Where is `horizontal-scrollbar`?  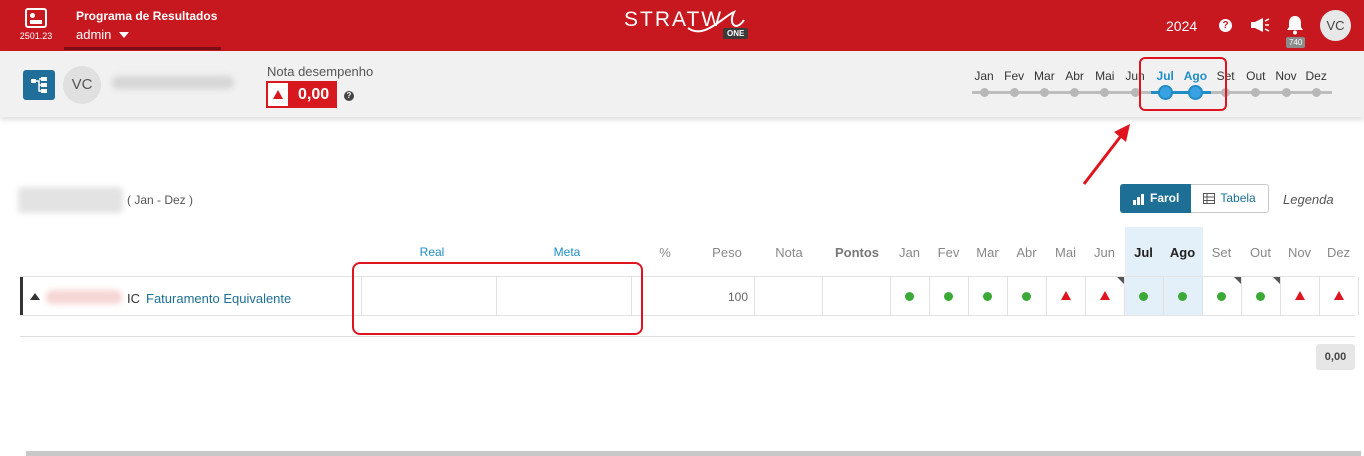
horizontal-scrollbar is located at coordinates (693, 453).